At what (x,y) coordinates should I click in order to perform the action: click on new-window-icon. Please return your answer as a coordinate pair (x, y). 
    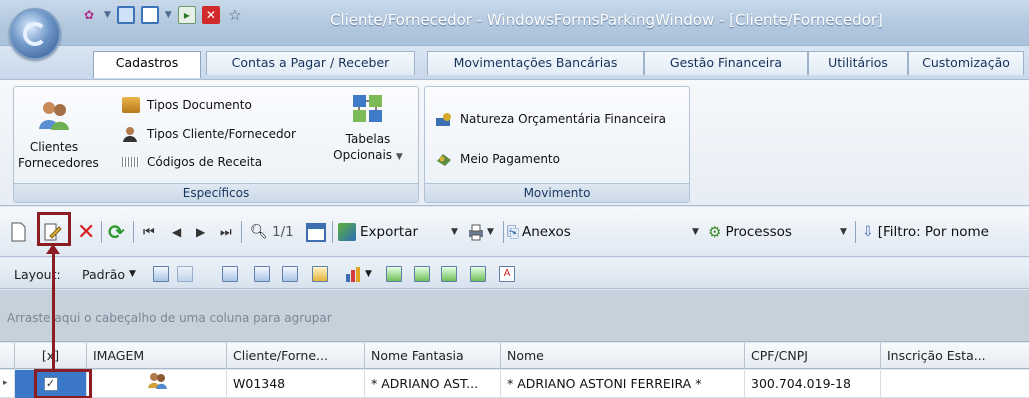
    Looking at the image, I should click on (149, 15).